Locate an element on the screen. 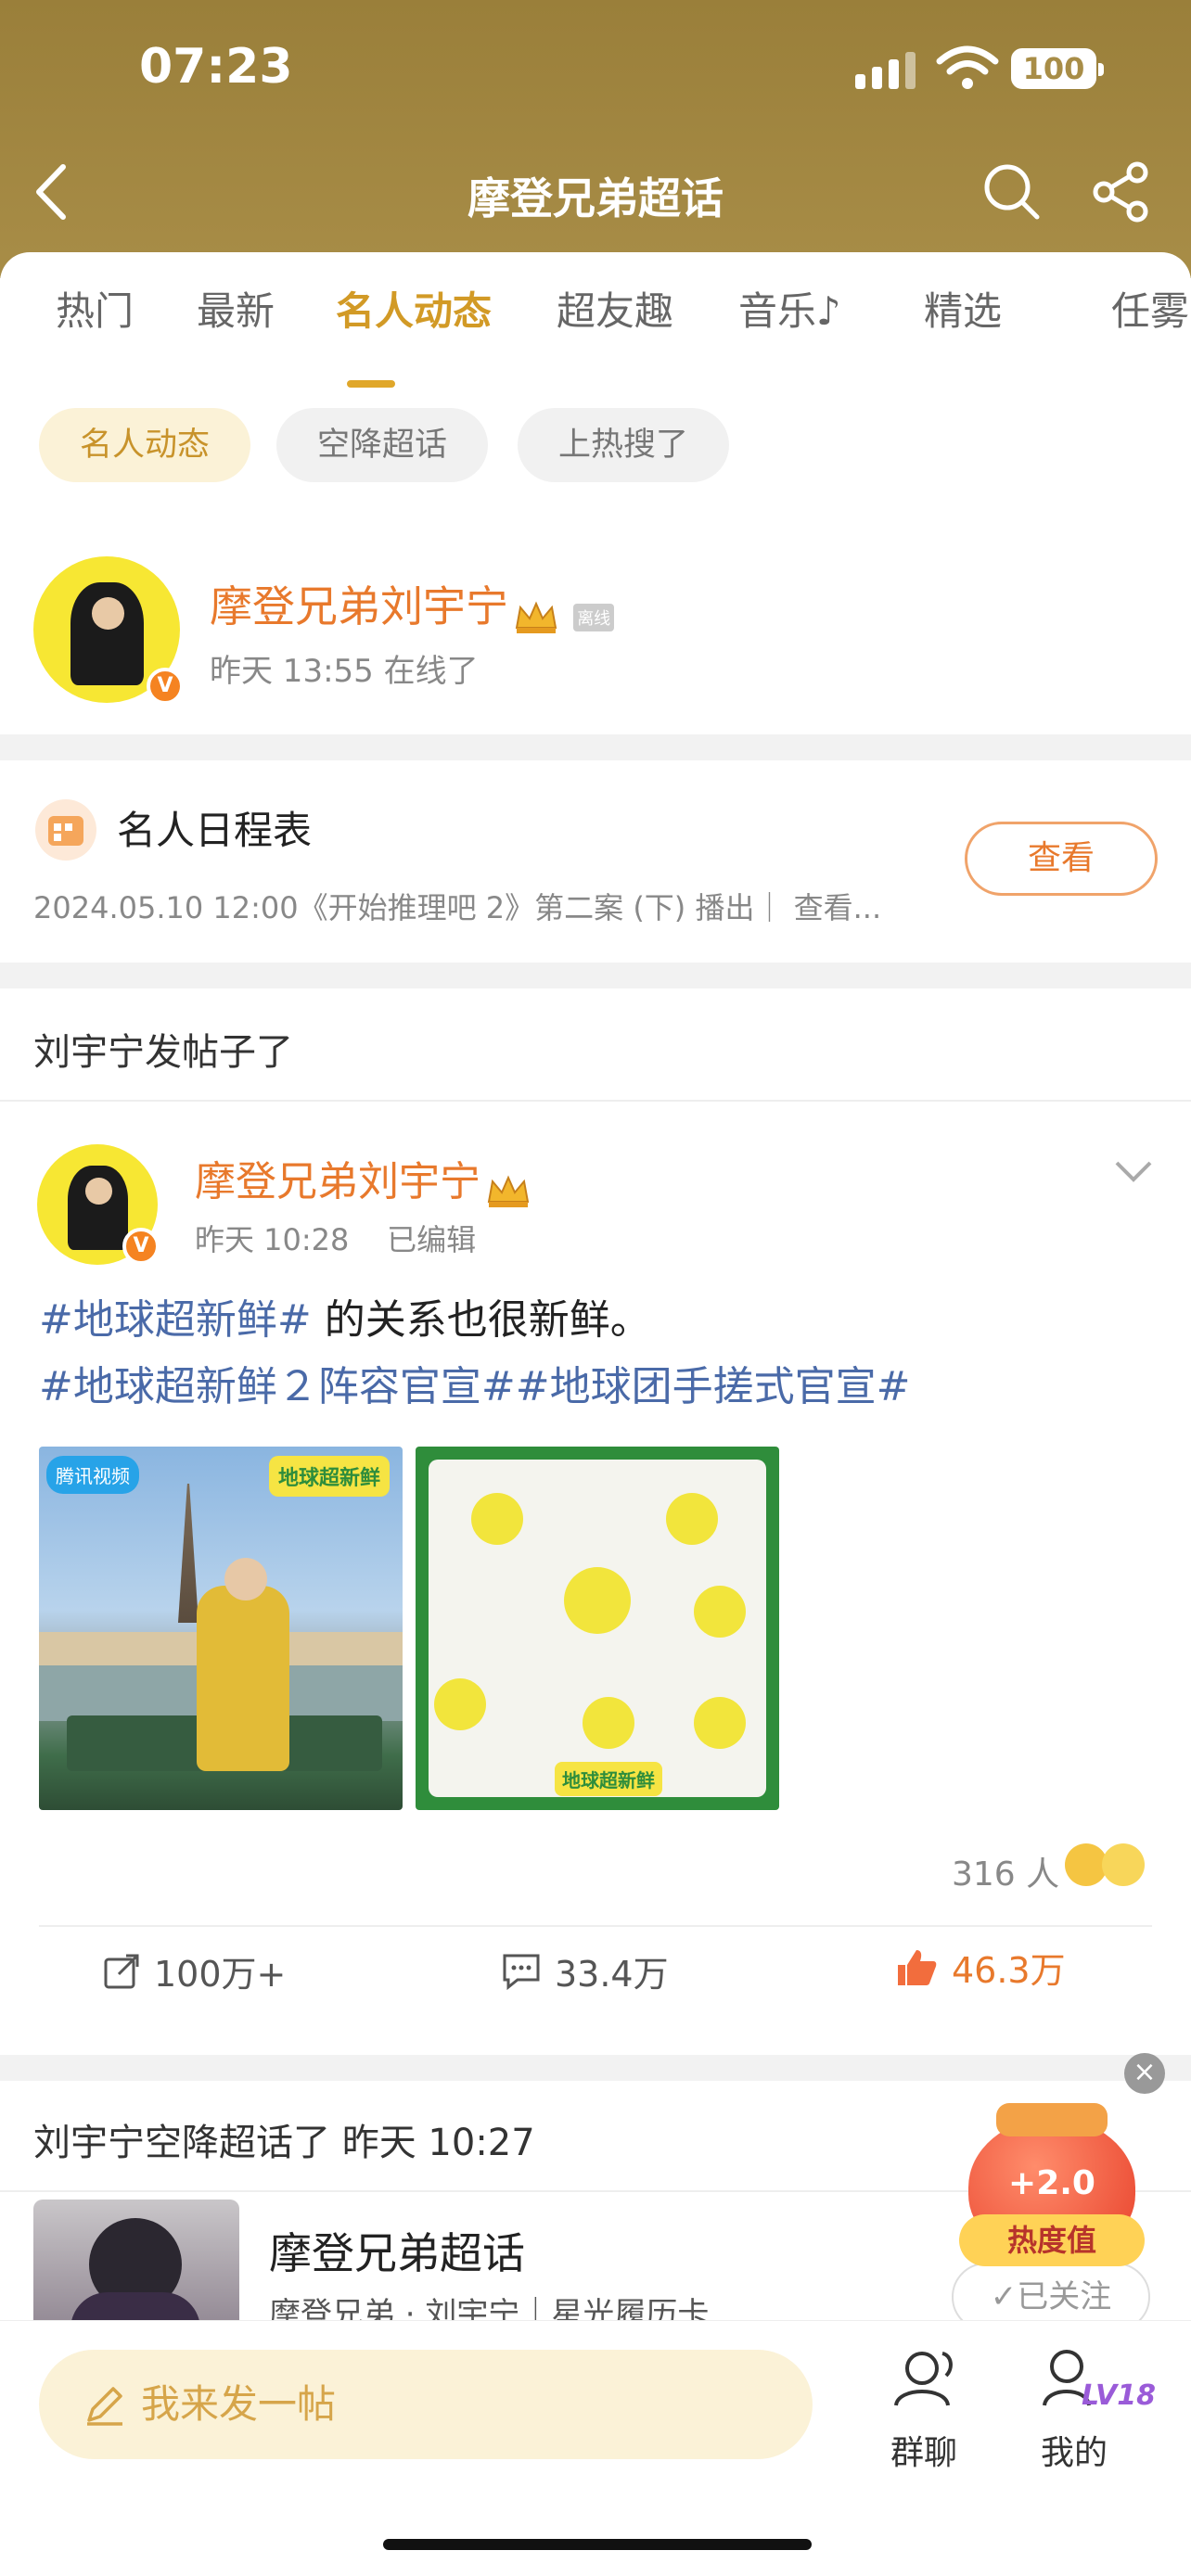  tab-fun: 超友趣 is located at coordinates (615, 308).